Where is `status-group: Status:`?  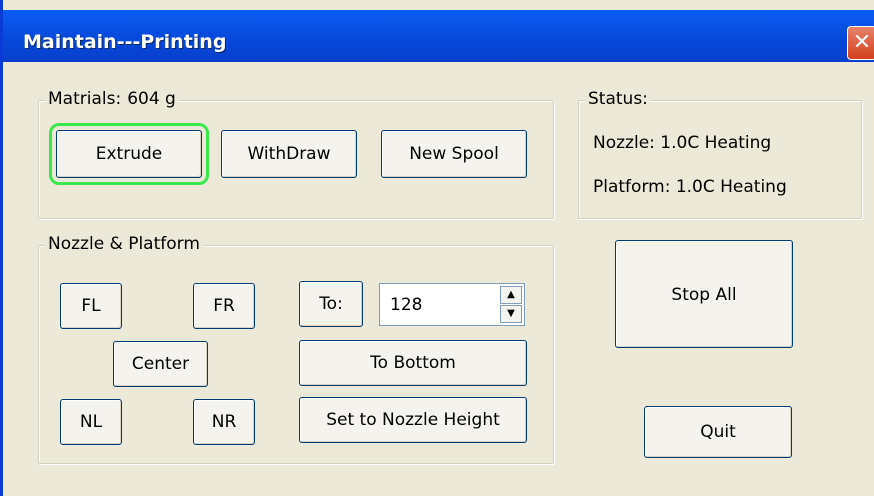 status-group: Status: is located at coordinates (720, 154).